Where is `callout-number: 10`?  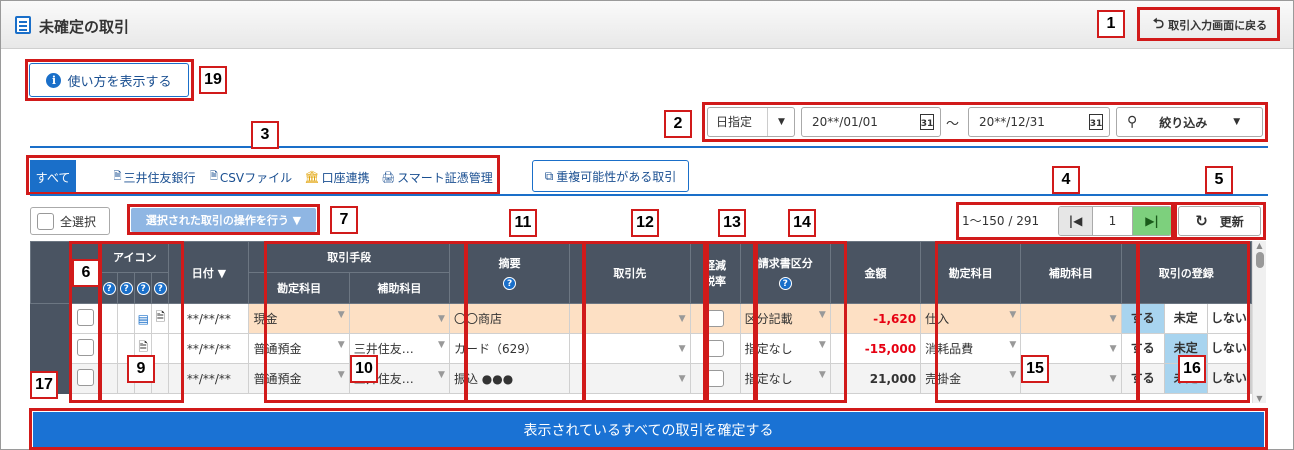
callout-number: 10 is located at coordinates (364, 369).